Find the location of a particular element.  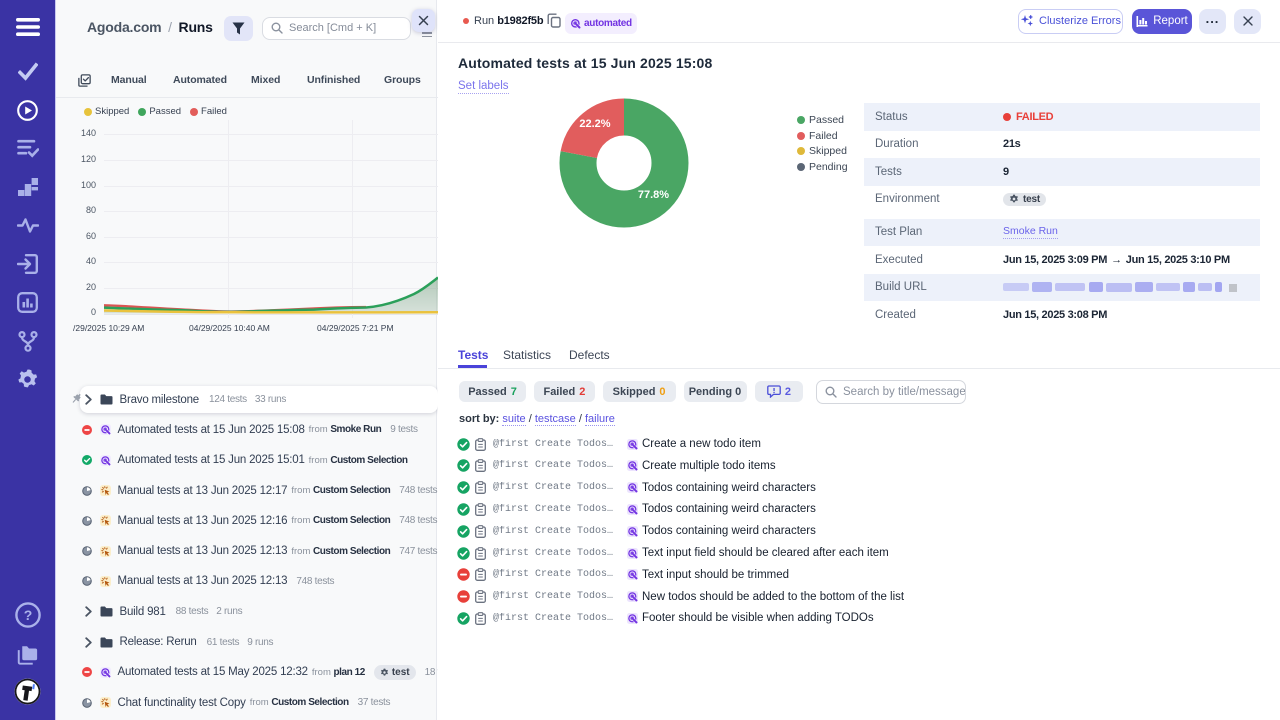

svg-text: 22.2% is located at coordinates (594, 124).